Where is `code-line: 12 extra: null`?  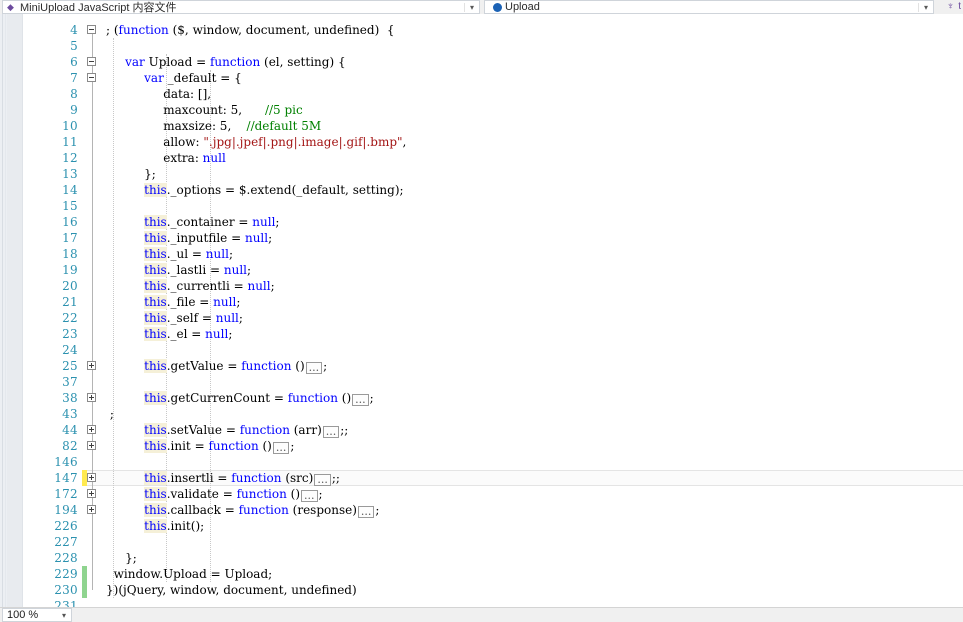 code-line: 12 extra: null is located at coordinates (481, 158).